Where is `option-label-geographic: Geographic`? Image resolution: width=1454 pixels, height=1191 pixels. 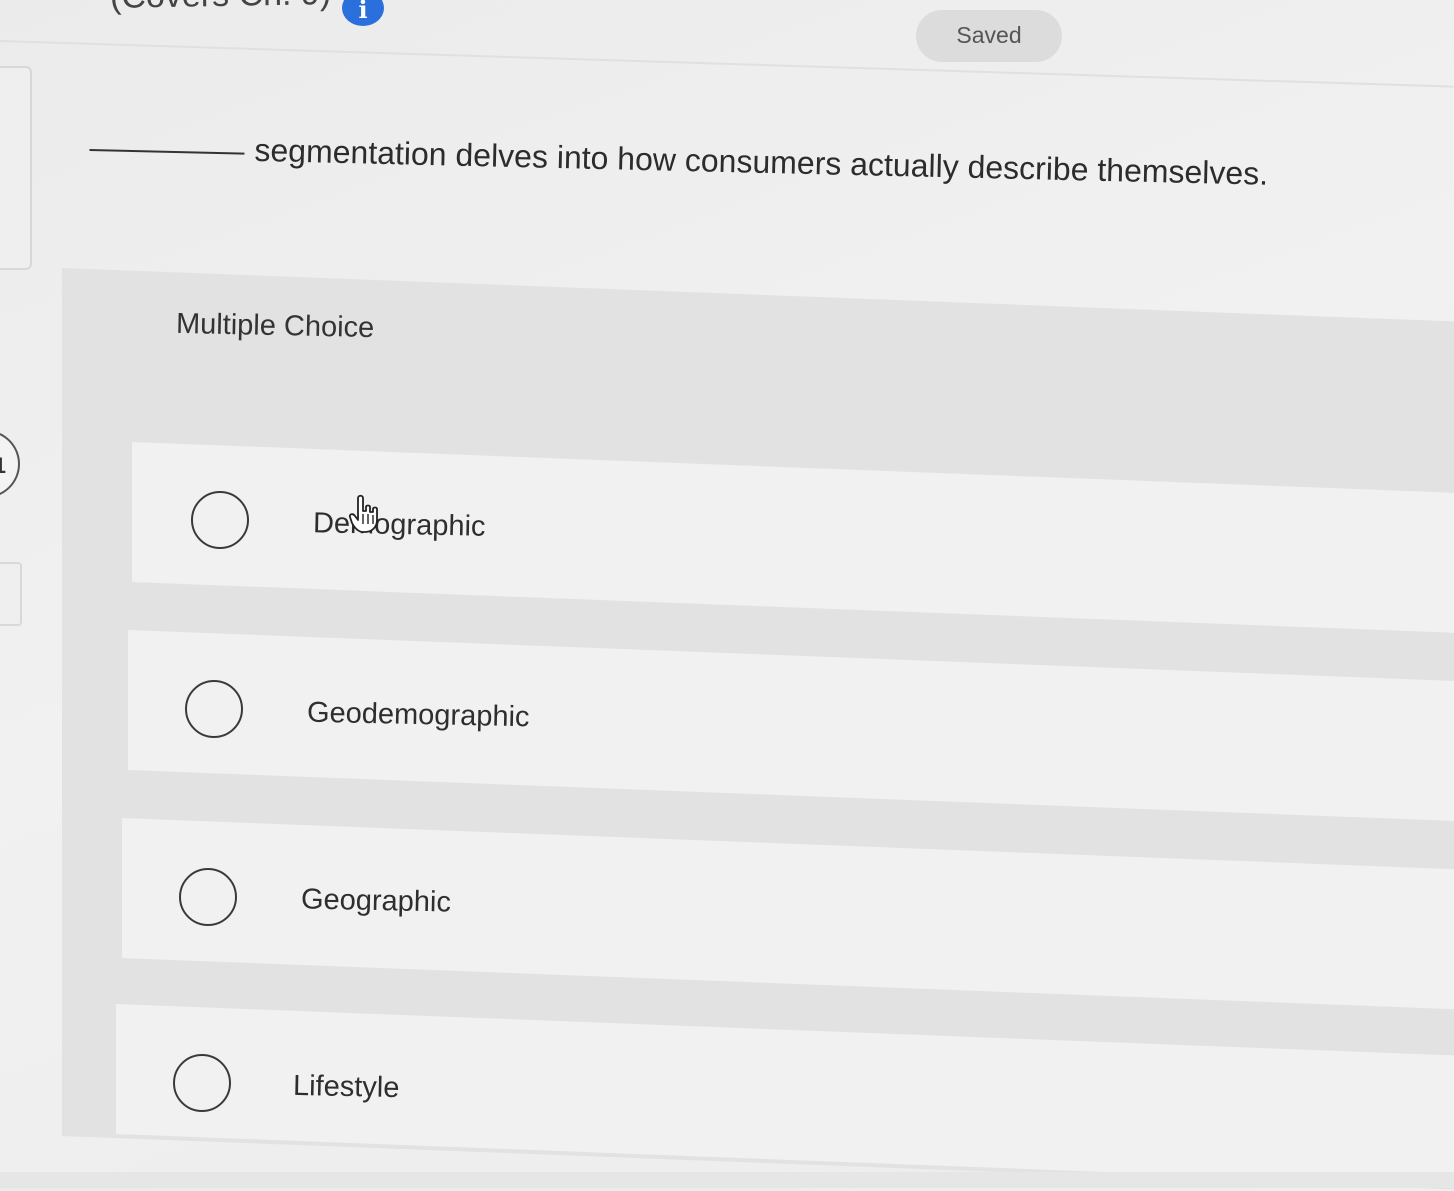 option-label-geographic: Geographic is located at coordinates (376, 901).